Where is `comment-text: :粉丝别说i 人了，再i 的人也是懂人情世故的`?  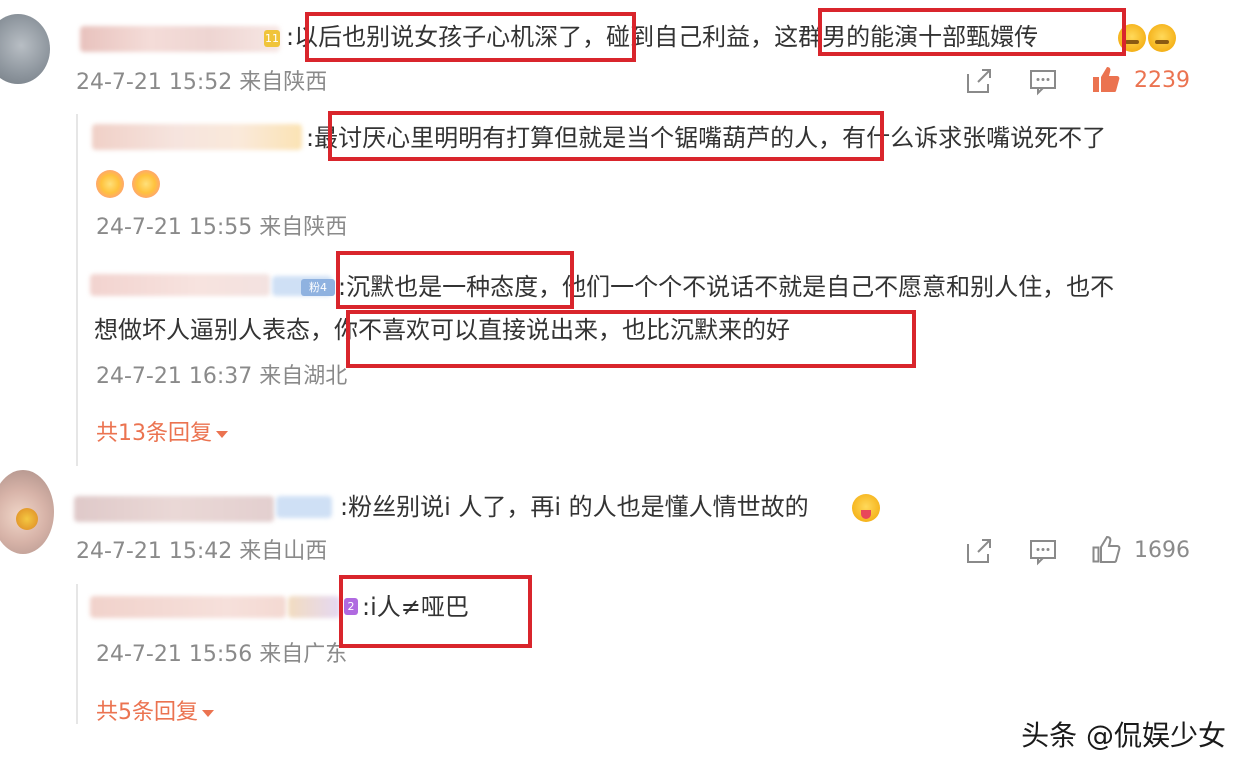 comment-text: :粉丝别说i 人了，再i 的人也是懂人情世故的 is located at coordinates (574, 507).